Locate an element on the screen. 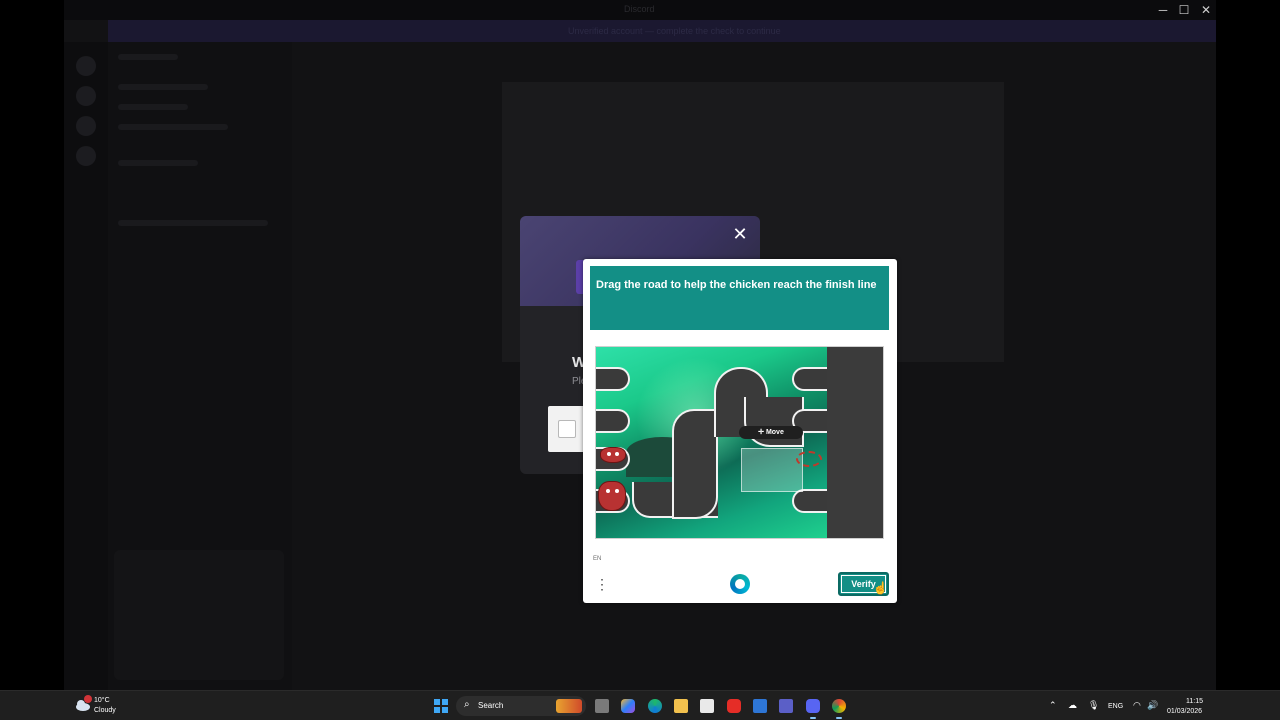 The height and width of the screenshot is (720, 1280). hcaptcha-logo-icon is located at coordinates (740, 584).